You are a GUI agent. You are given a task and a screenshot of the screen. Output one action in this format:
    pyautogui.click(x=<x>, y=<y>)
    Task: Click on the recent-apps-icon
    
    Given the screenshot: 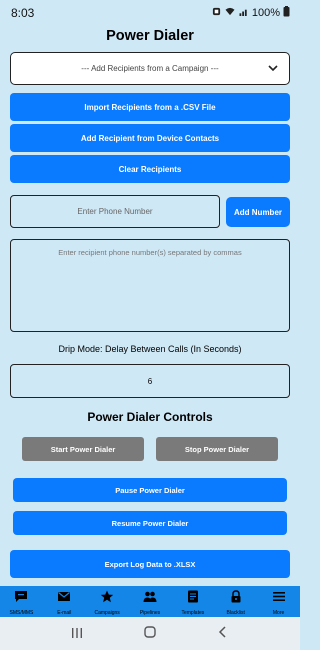 What is the action you would take?
    pyautogui.click(x=77, y=634)
    